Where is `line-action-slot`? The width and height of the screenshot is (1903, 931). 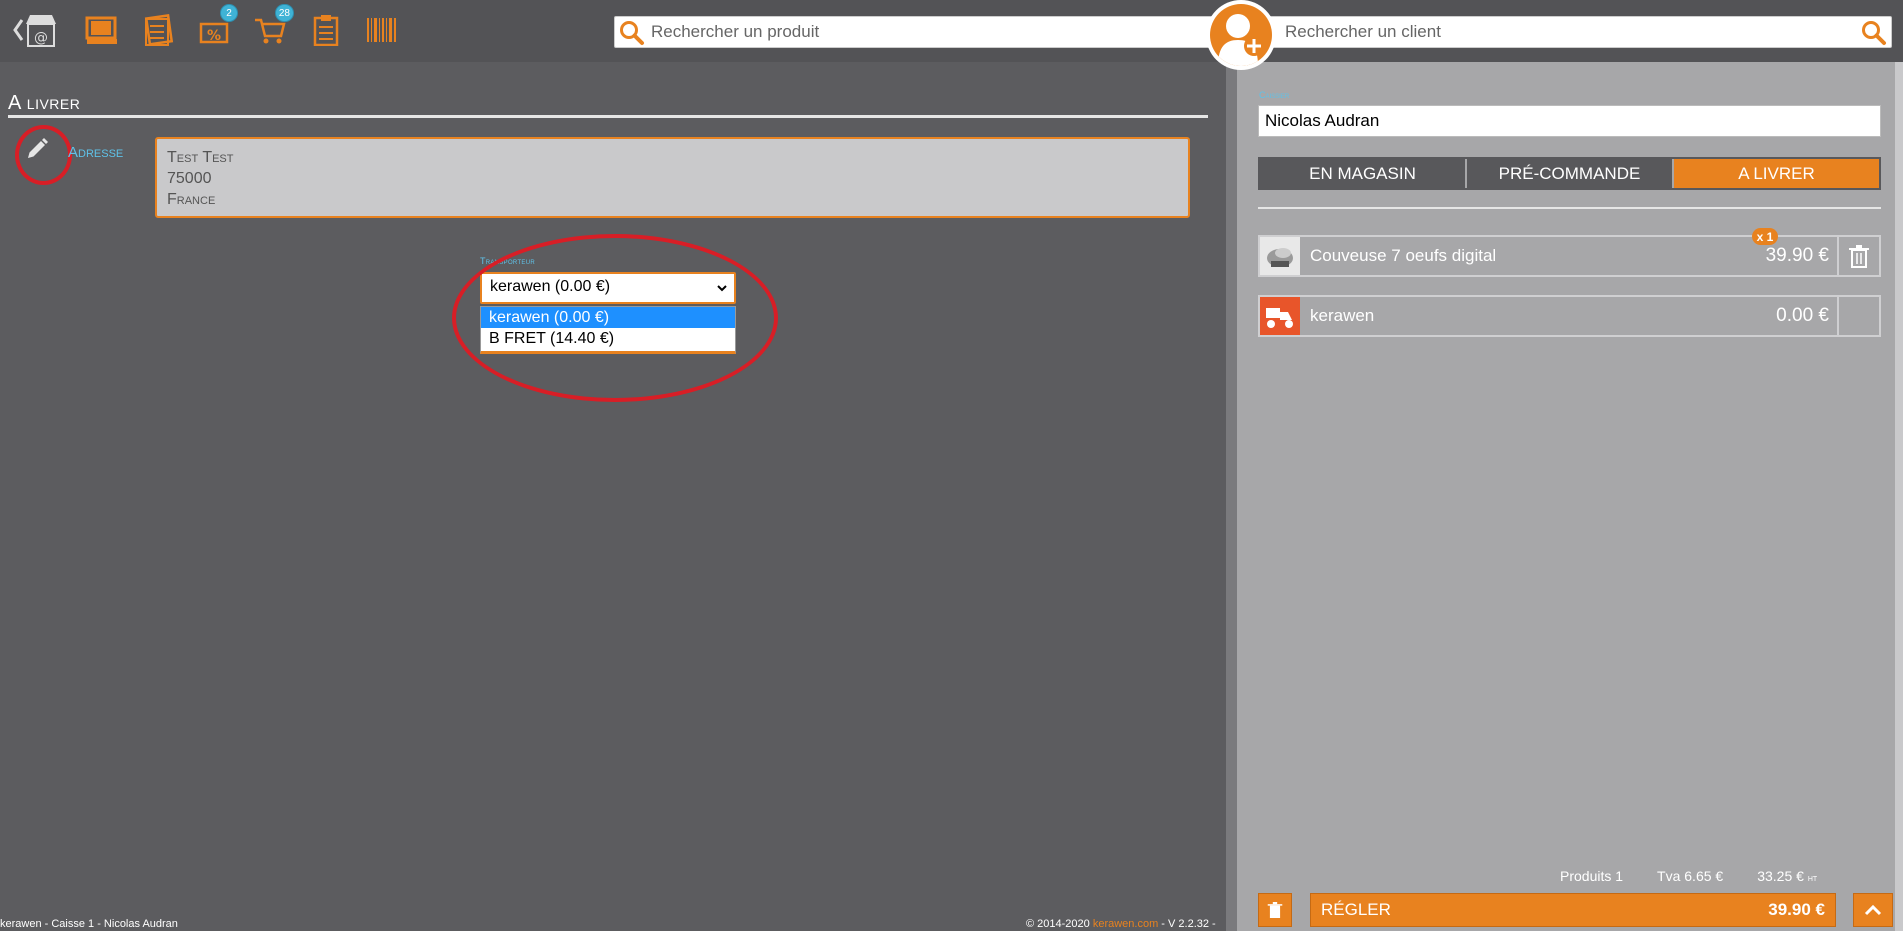
line-action-slot is located at coordinates (1858, 316).